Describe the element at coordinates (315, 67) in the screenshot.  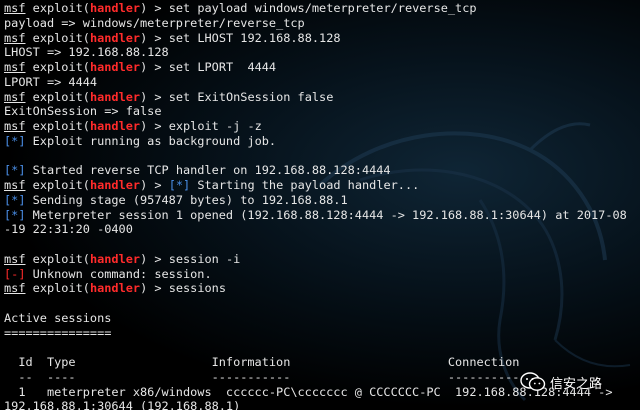
I see `terminal-line: msf exploit(handler) > set LPORT 4444` at that location.